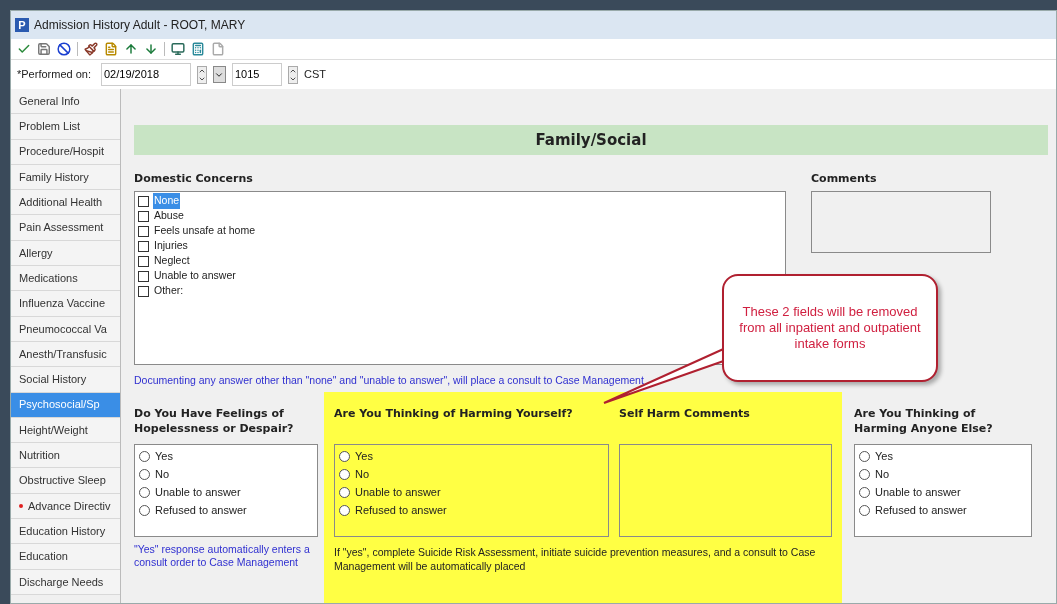  Describe the element at coordinates (65, 481) in the screenshot. I see `sidebar-item: Obstructive Sleep` at that location.